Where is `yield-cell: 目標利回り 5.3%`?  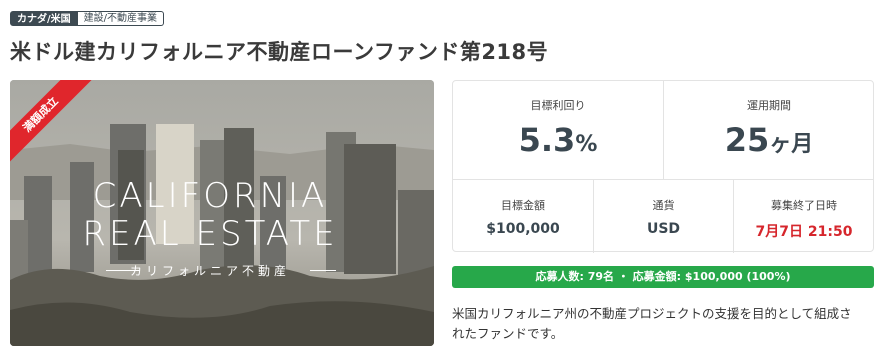
yield-cell: 目標利回り 5.3% is located at coordinates (558, 128).